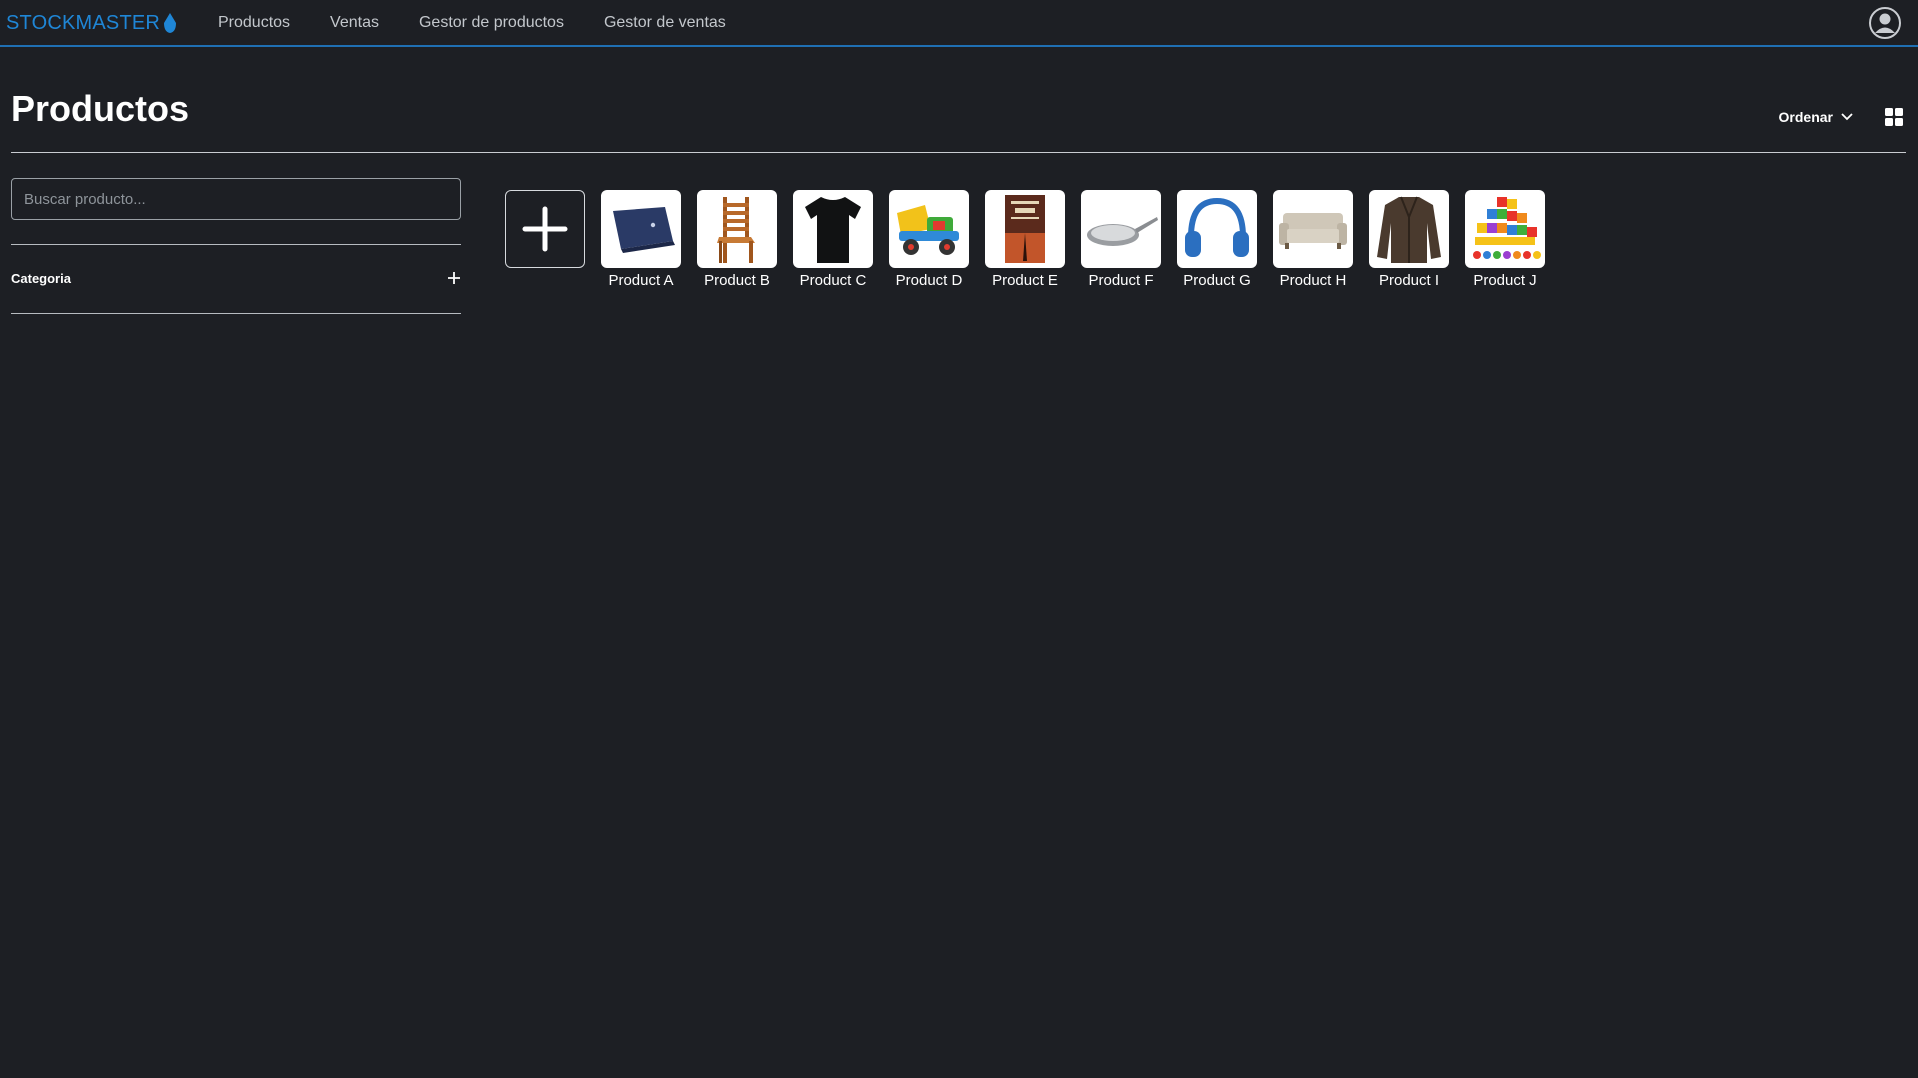 The height and width of the screenshot is (1078, 1918). I want to click on product-card: Product F, so click(1121, 239).